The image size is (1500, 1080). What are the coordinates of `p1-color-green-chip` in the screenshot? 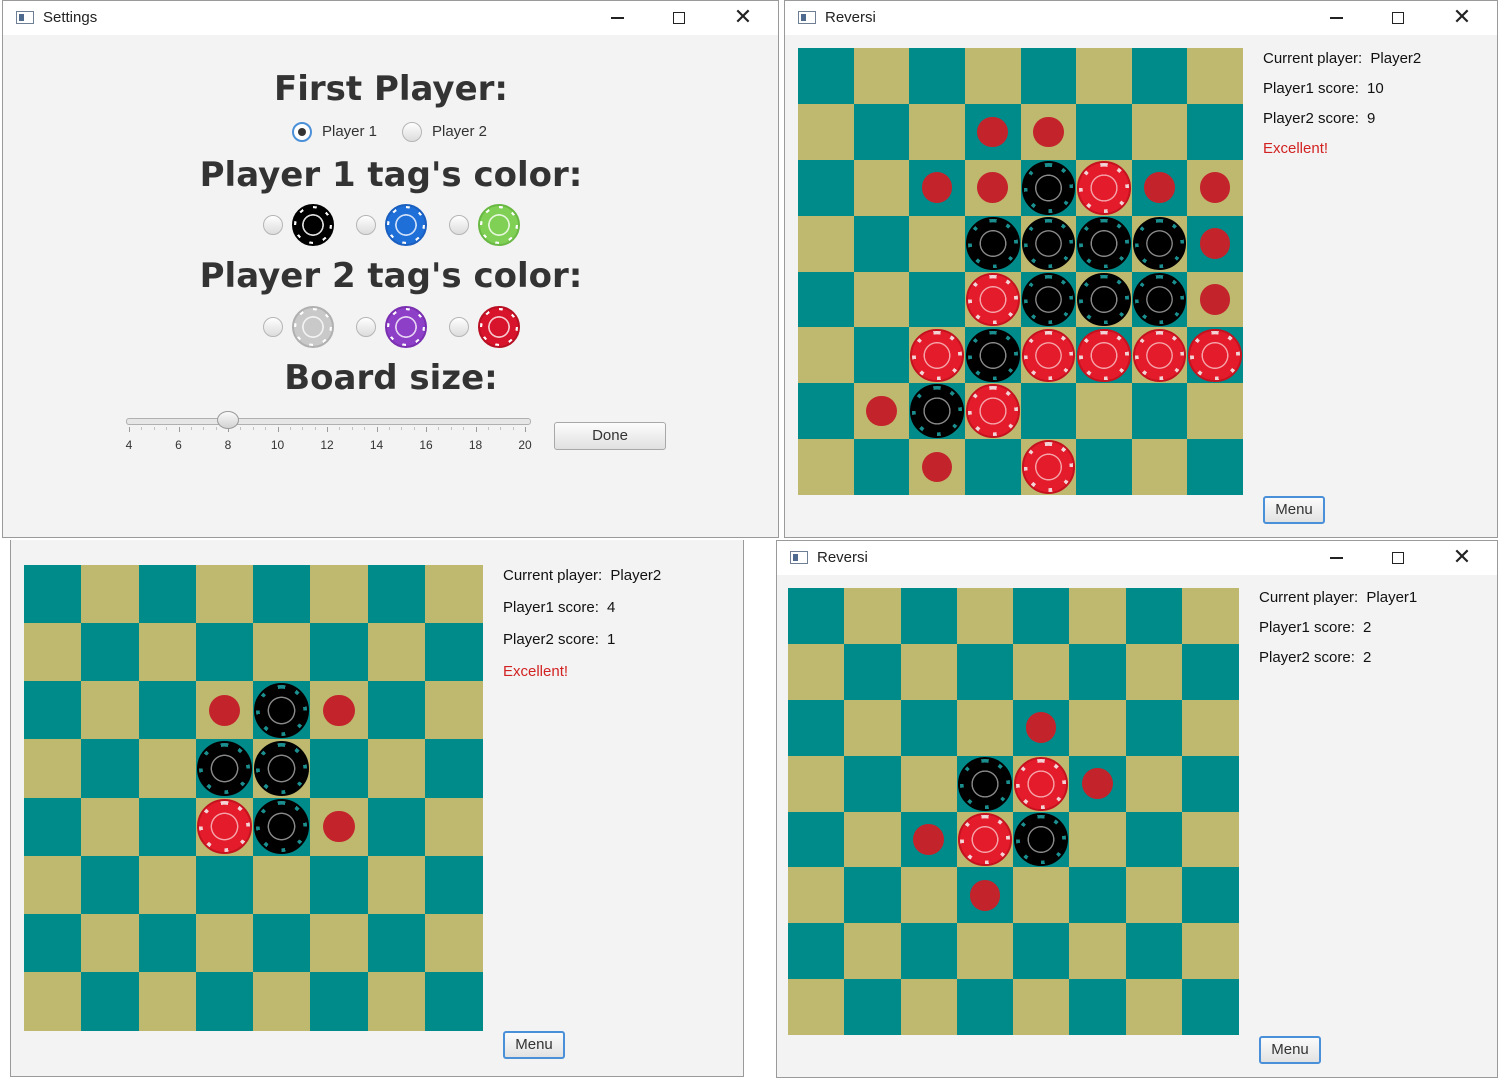 It's located at (499, 225).